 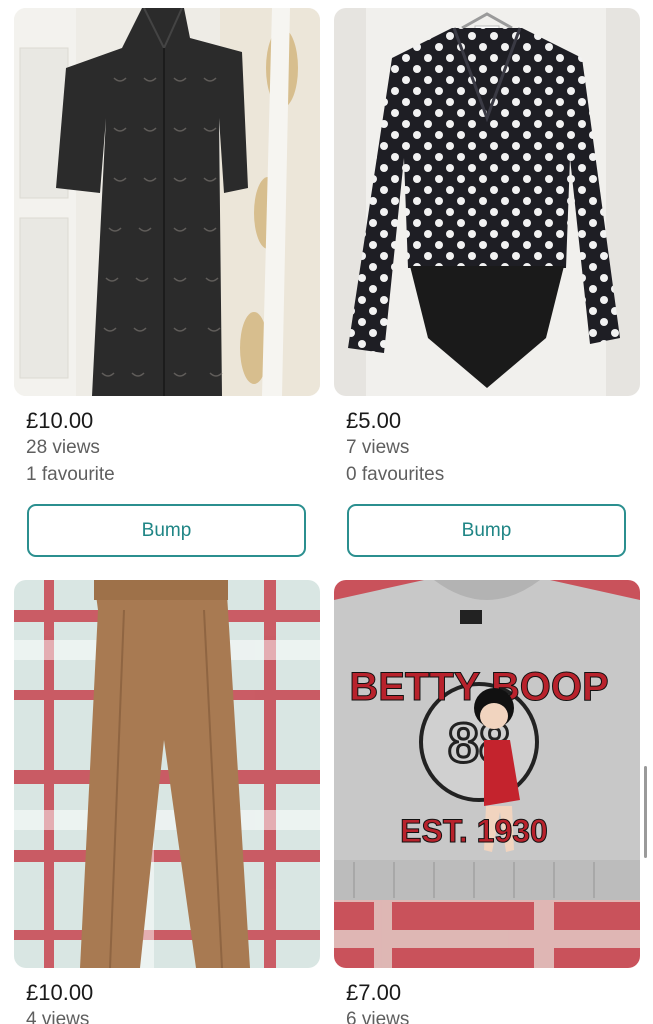 I want to click on listing-views: 6 views, so click(x=378, y=1016).